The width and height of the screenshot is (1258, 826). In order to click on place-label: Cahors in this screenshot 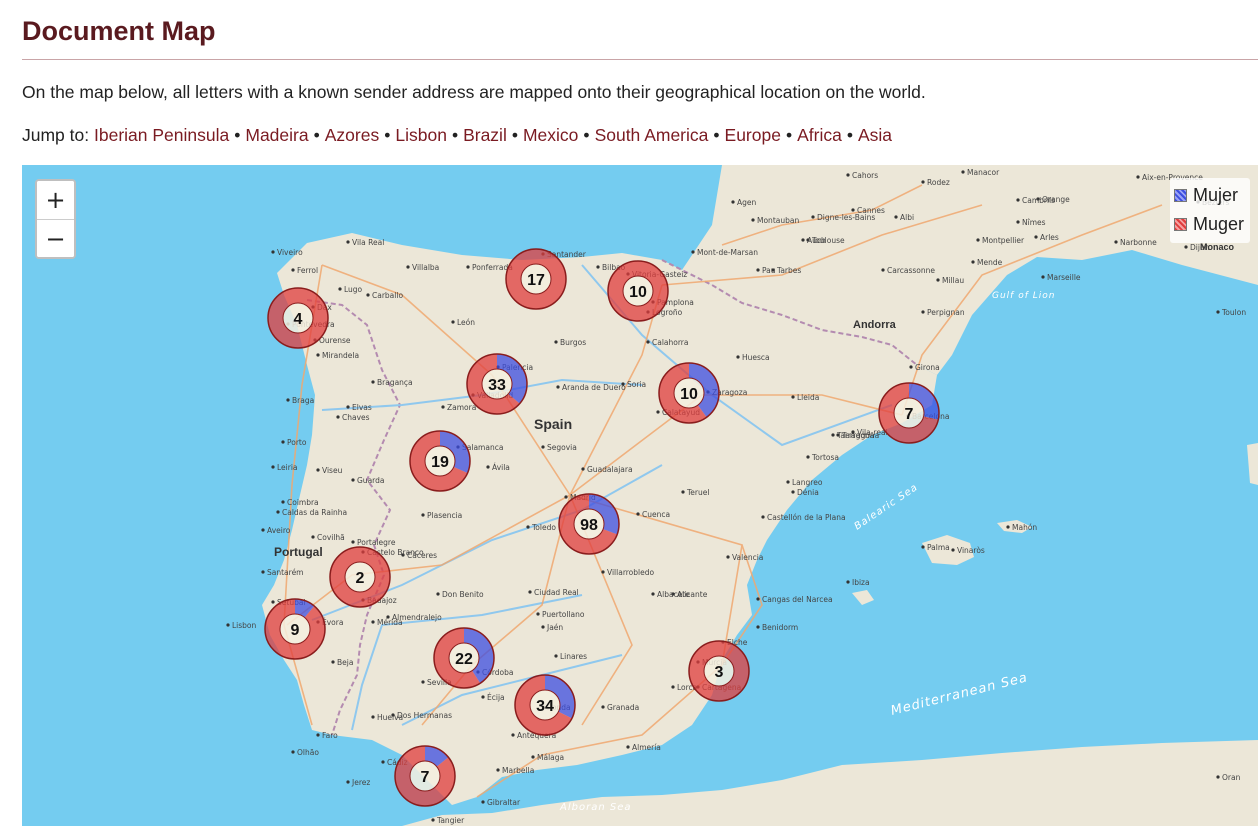, I will do `click(865, 175)`.